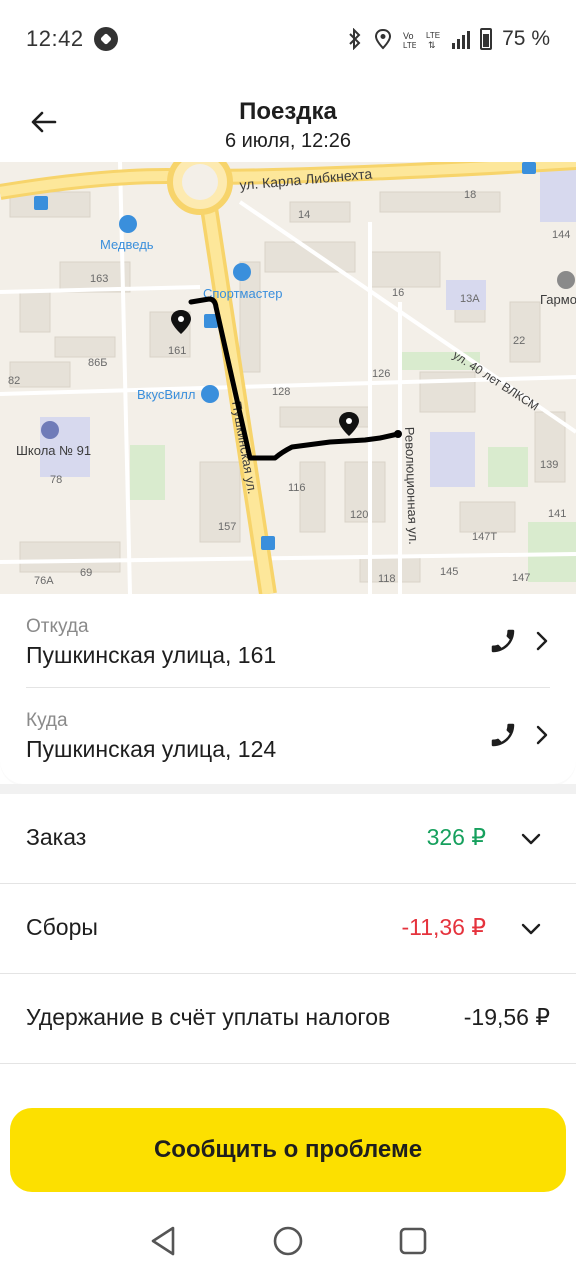  Describe the element at coordinates (56, 837) in the screenshot. I see `order-label: Заказ` at that location.